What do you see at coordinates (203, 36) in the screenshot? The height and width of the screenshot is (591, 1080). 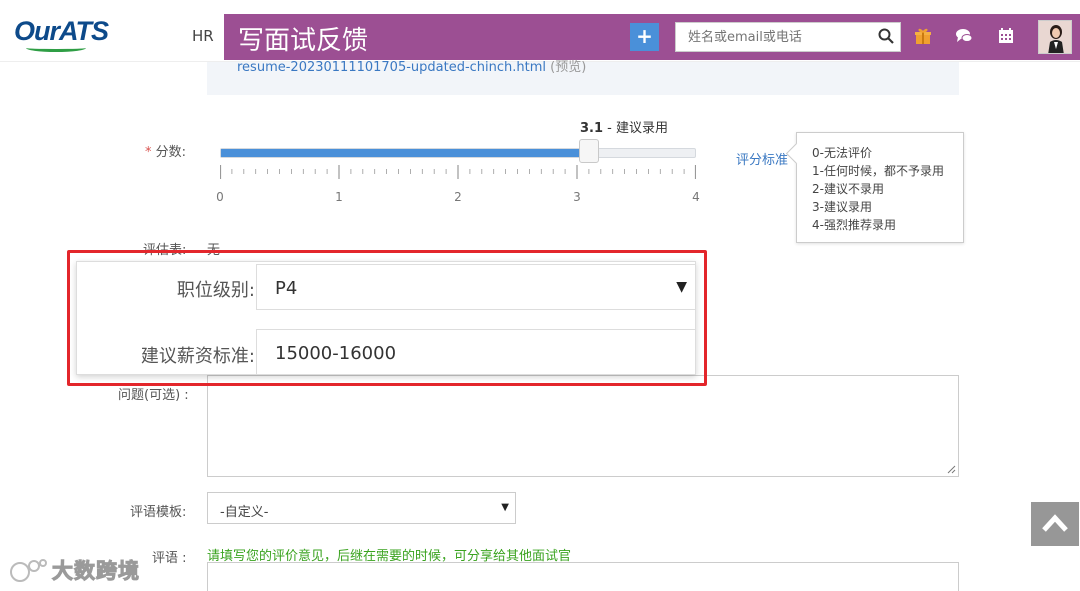 I see `hr-link: HR` at bounding box center [203, 36].